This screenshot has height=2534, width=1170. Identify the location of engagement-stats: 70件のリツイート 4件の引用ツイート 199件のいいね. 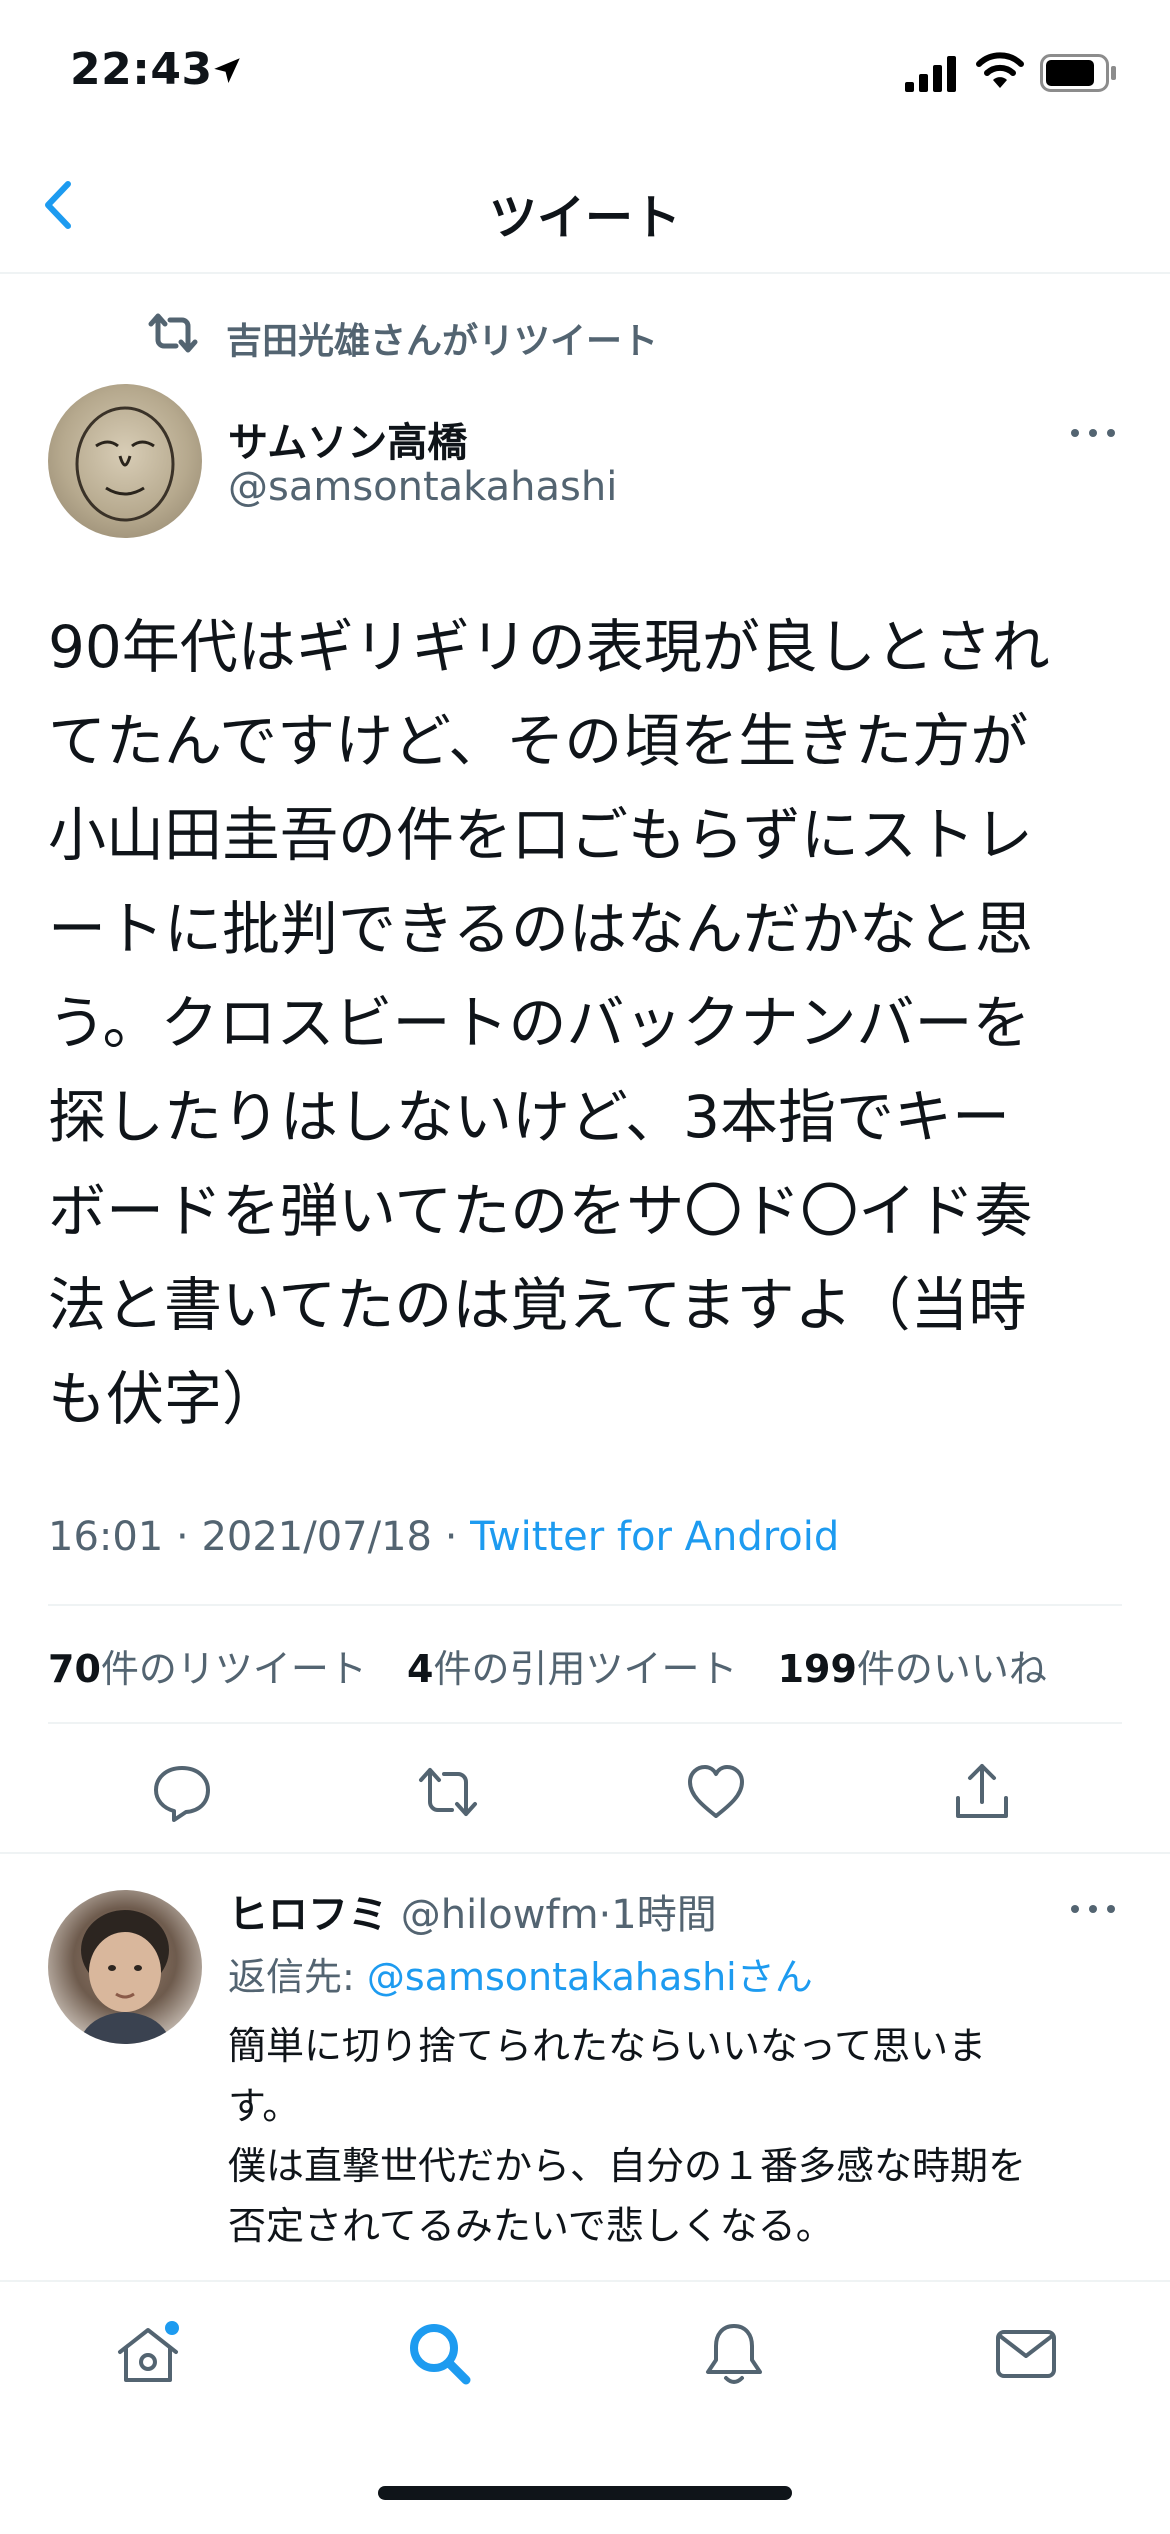
(561, 1665).